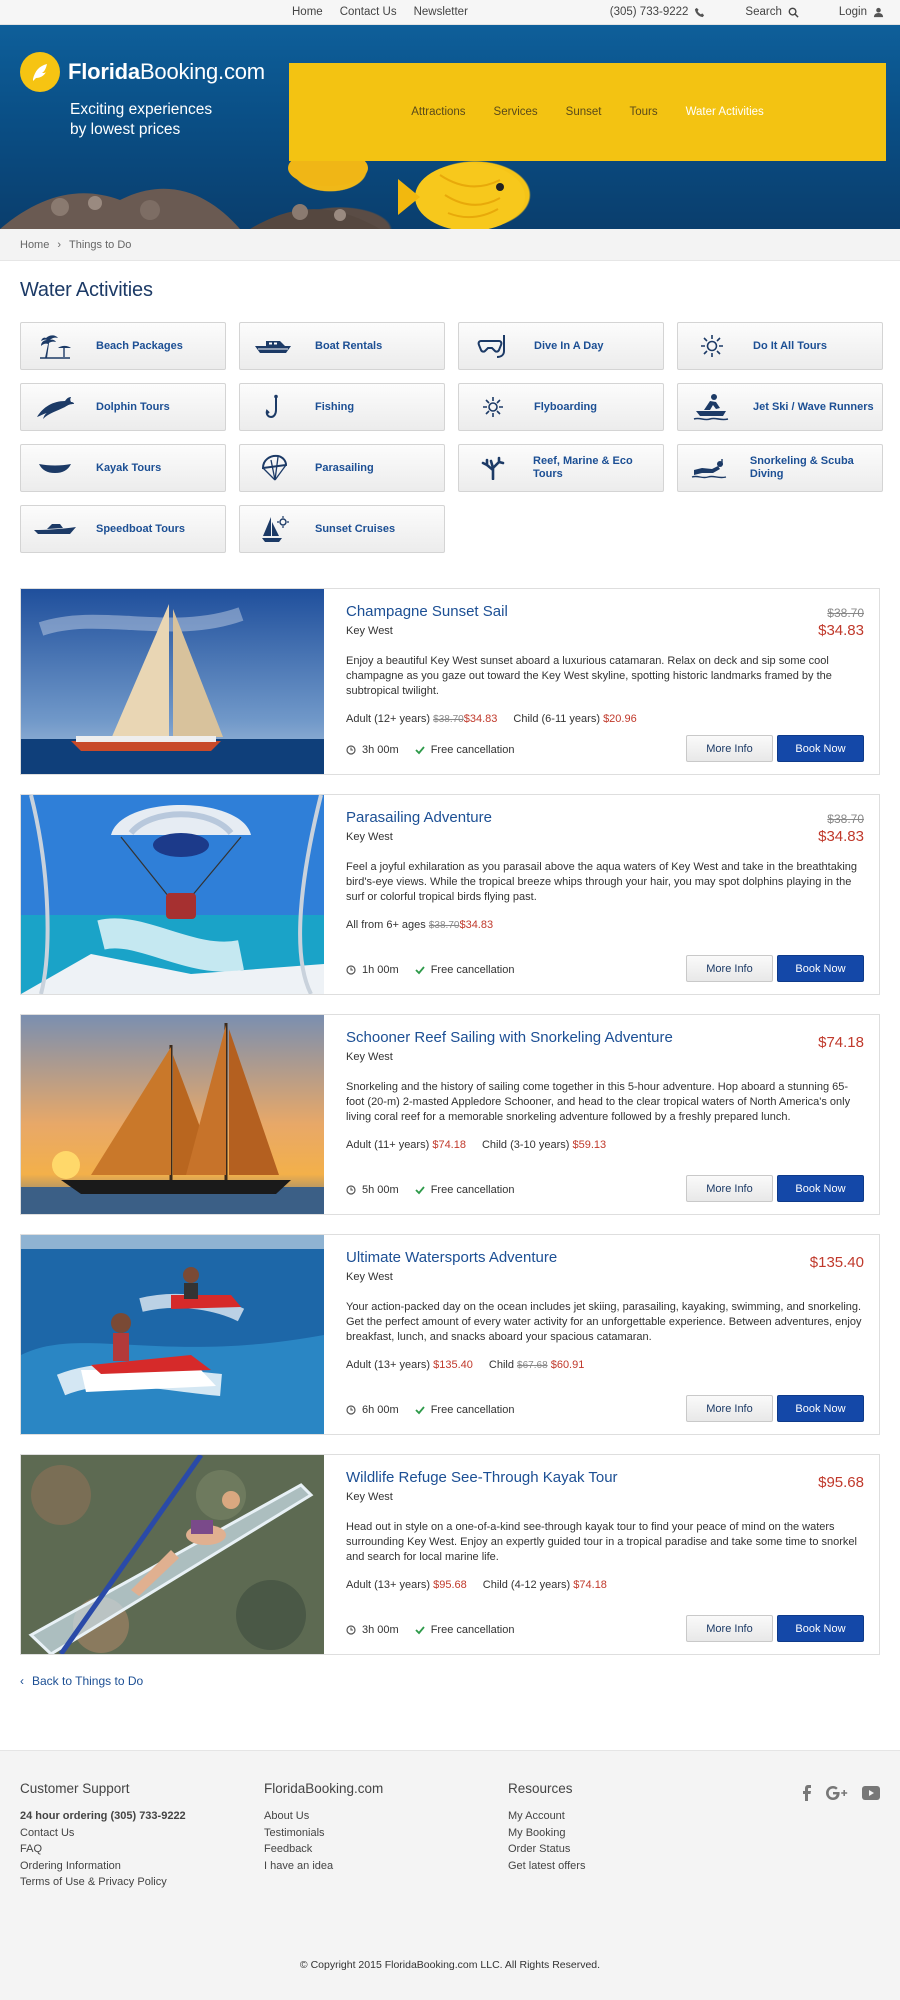 The height and width of the screenshot is (2000, 900). Describe the element at coordinates (546, 1866) in the screenshot. I see `footer-link-offers: Get latest offers` at that location.